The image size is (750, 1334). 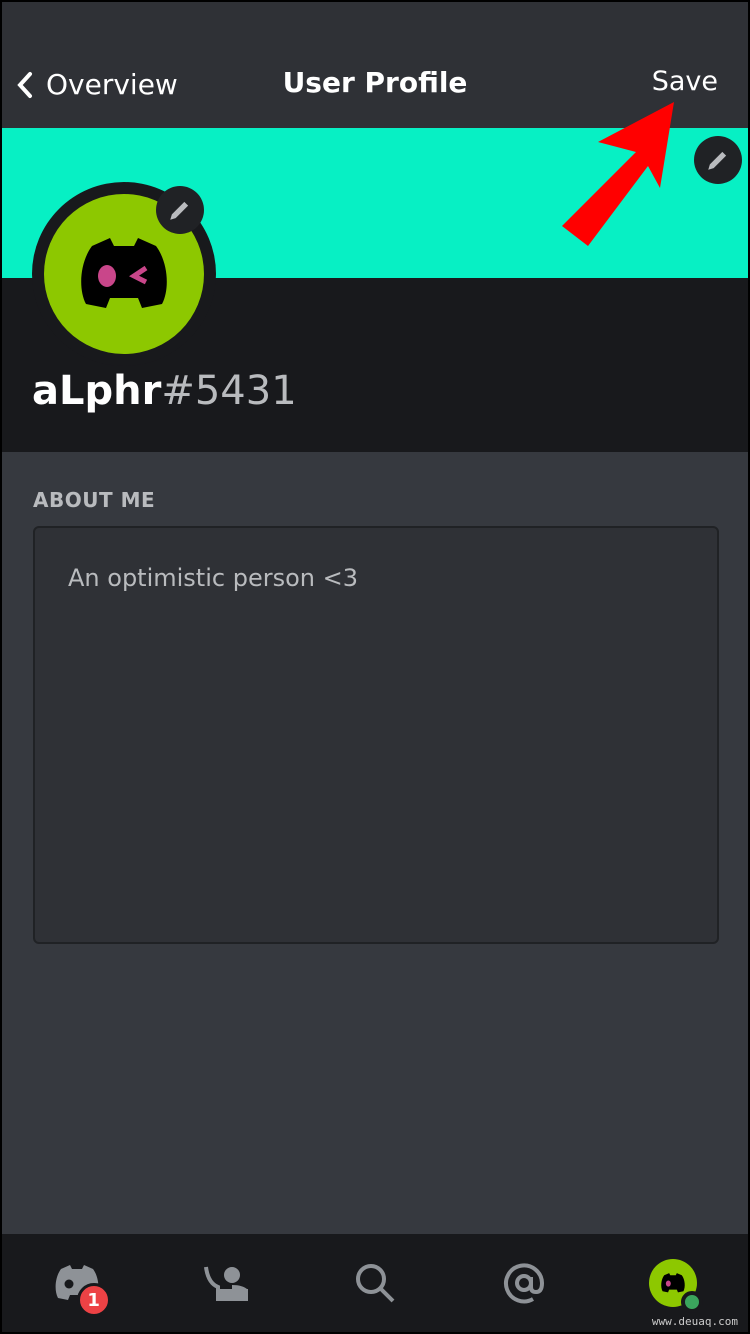 I want to click on notification-badge: 1, so click(x=93, y=1300).